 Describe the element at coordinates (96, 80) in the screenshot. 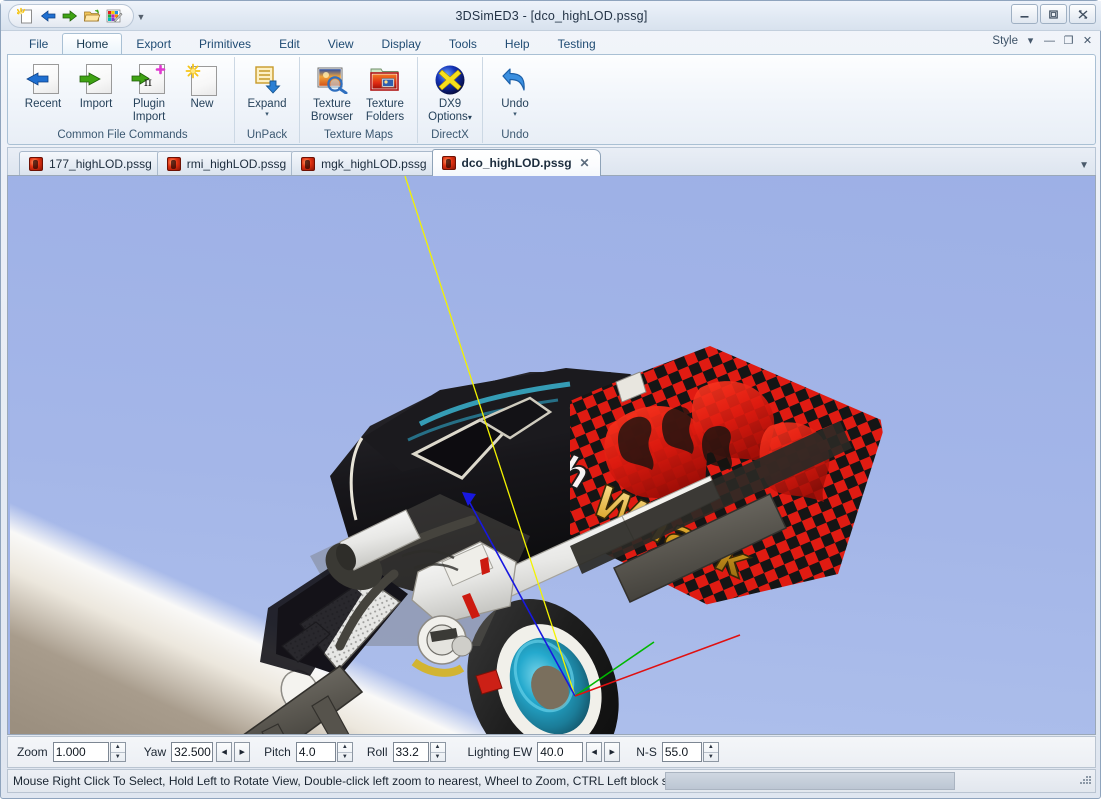

I see `import-icon` at that location.